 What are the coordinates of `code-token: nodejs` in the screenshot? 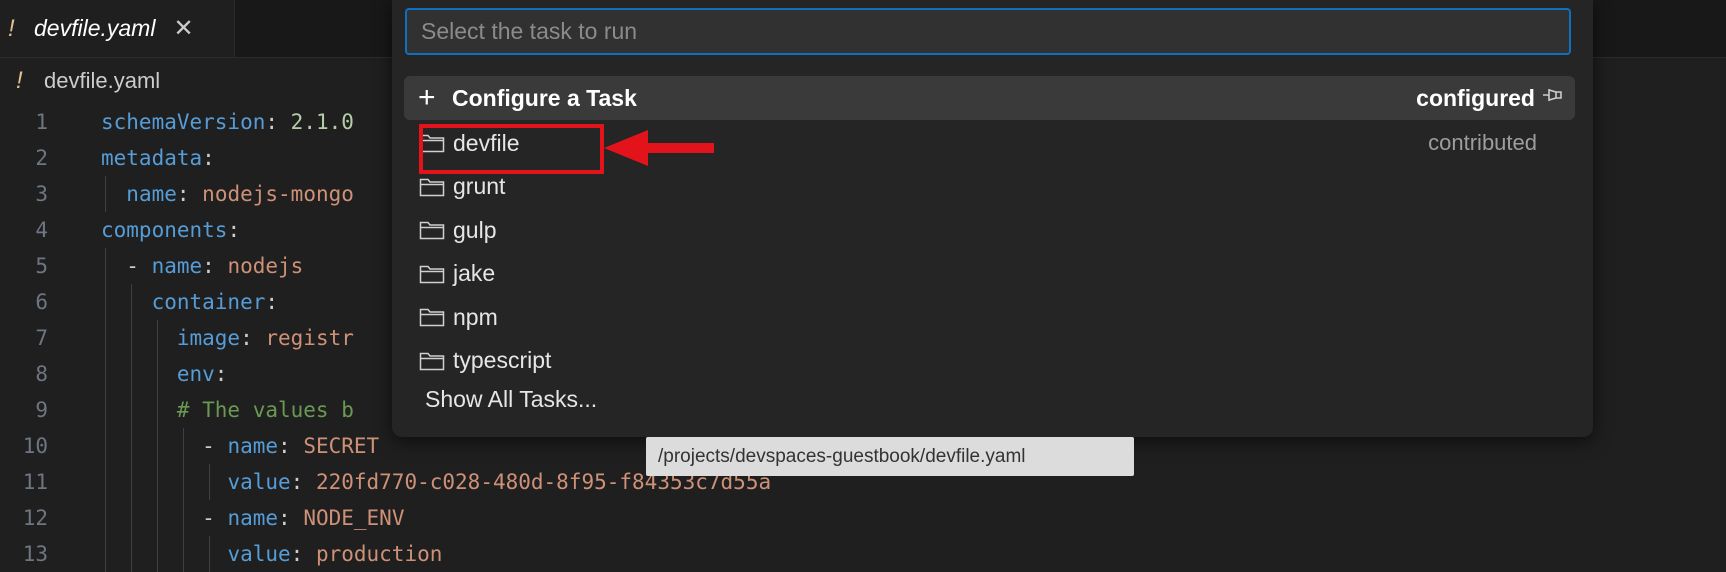 It's located at (265, 266).